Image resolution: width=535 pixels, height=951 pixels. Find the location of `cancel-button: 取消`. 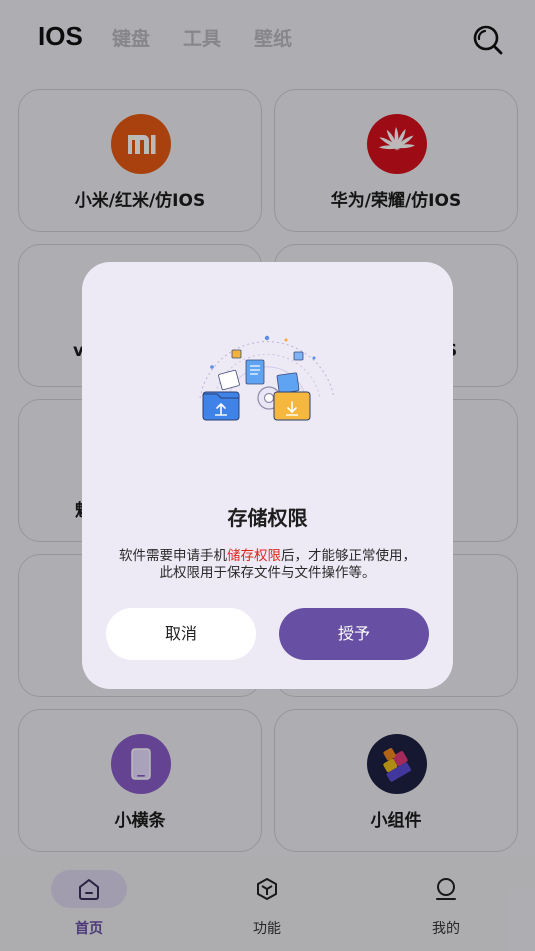

cancel-button: 取消 is located at coordinates (181, 634).